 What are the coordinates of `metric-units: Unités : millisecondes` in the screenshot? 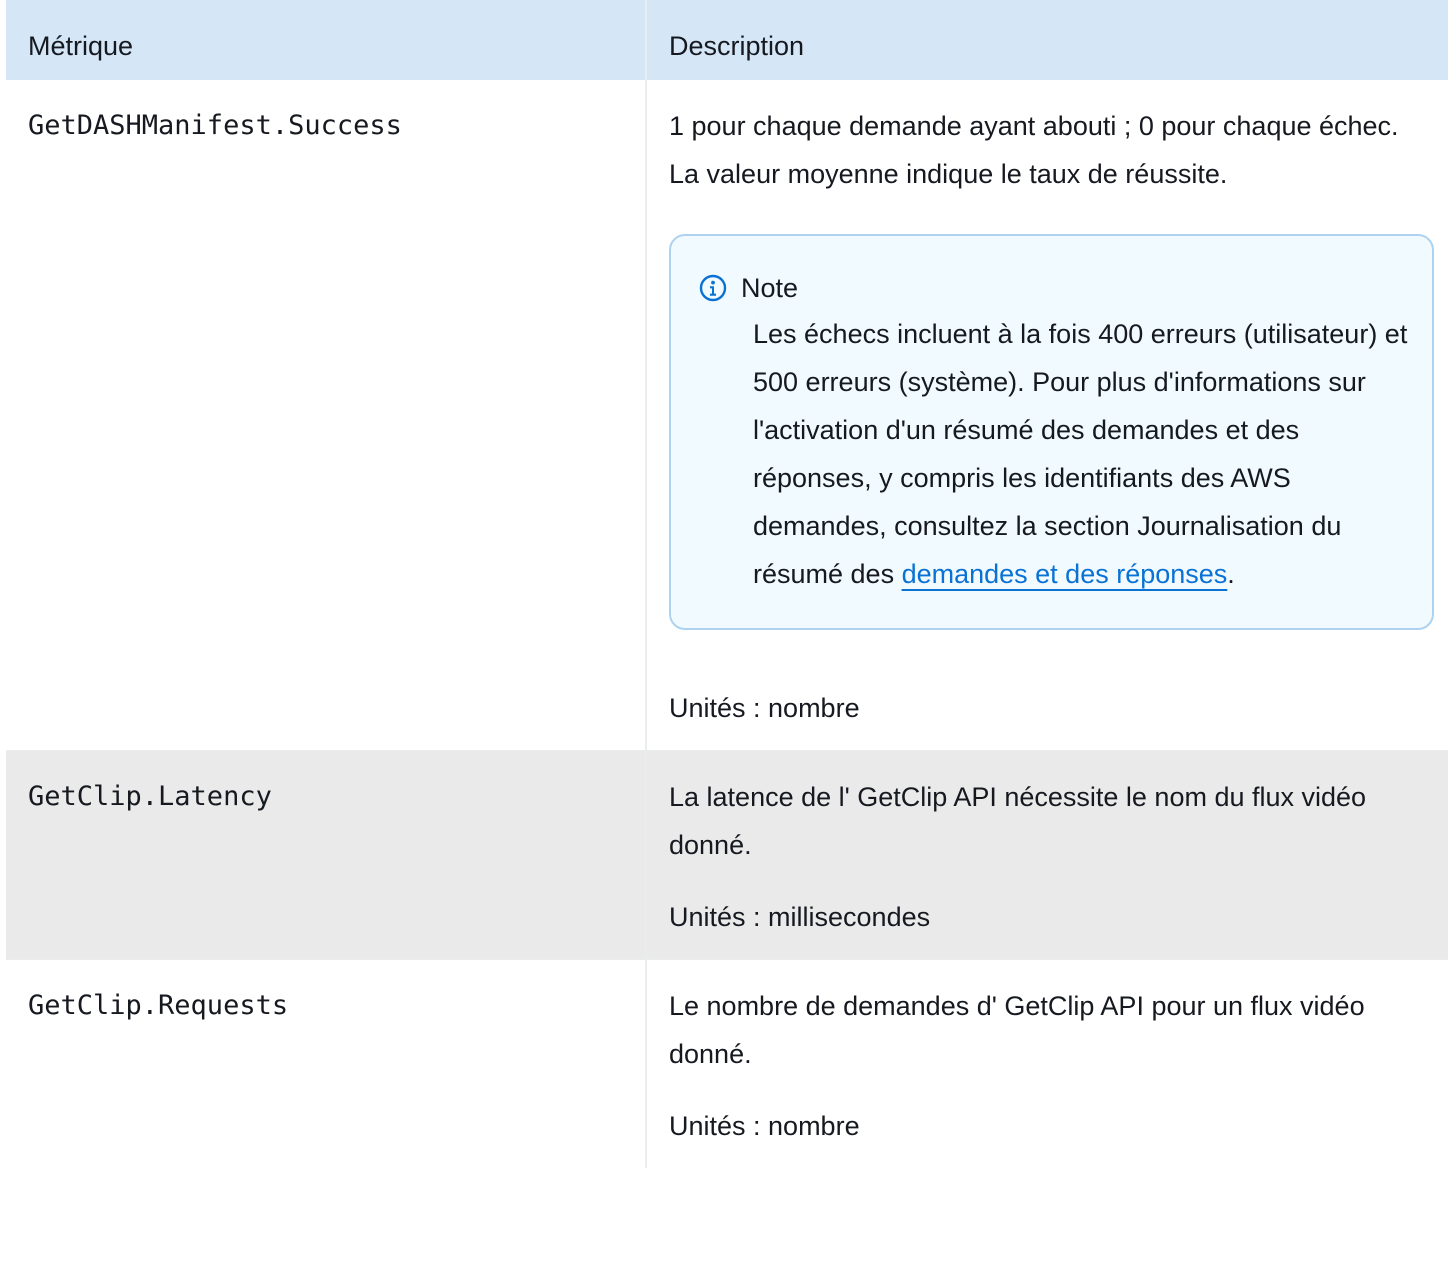 It's located at (800, 917).